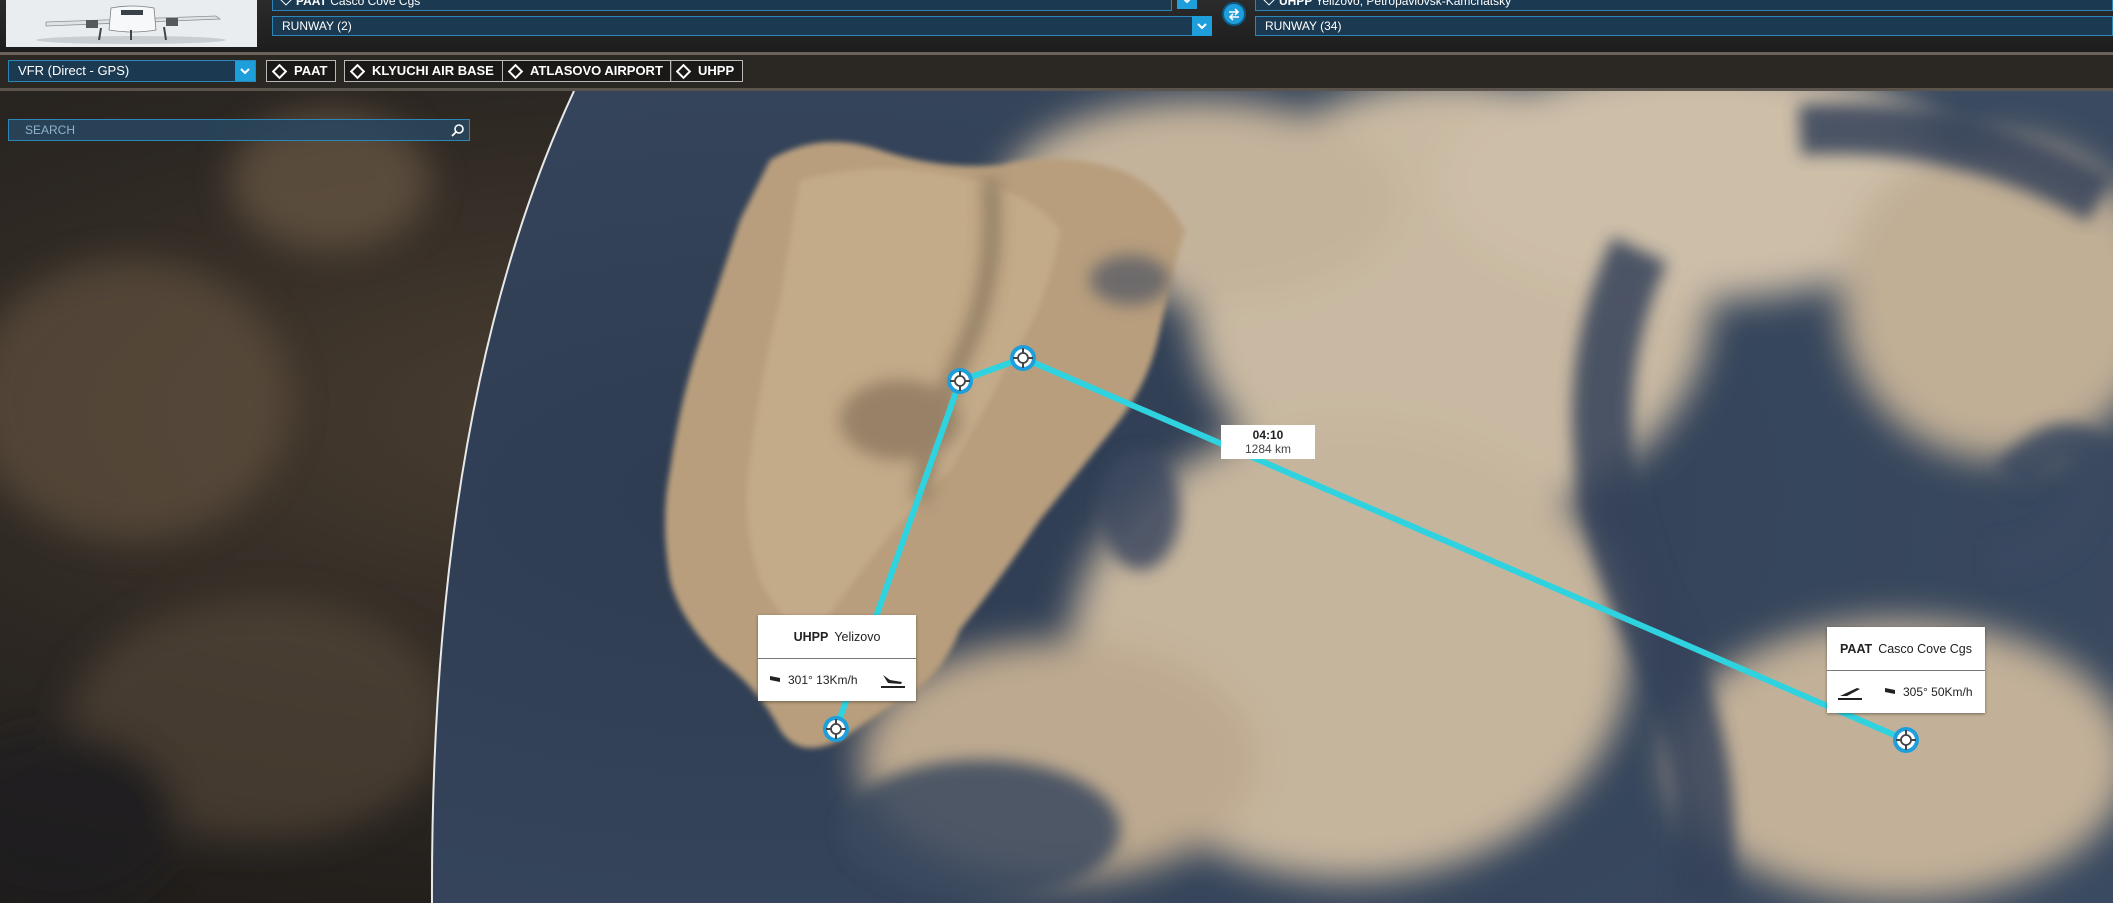  I want to click on waypoint-chip-paat: PAAT, so click(301, 71).